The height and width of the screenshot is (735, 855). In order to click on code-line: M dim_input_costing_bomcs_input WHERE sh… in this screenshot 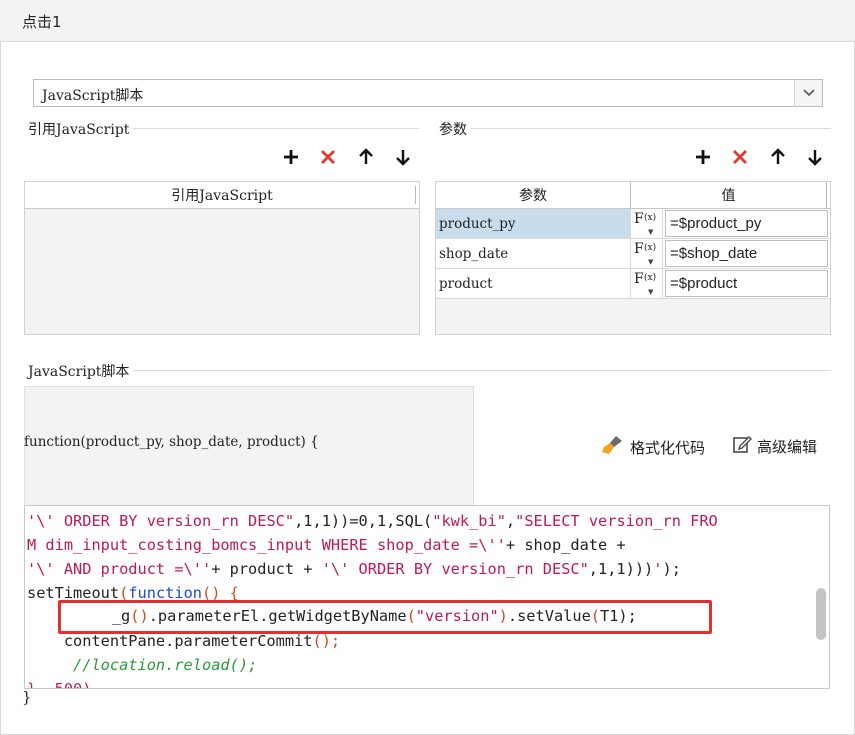, I will do `click(326, 545)`.